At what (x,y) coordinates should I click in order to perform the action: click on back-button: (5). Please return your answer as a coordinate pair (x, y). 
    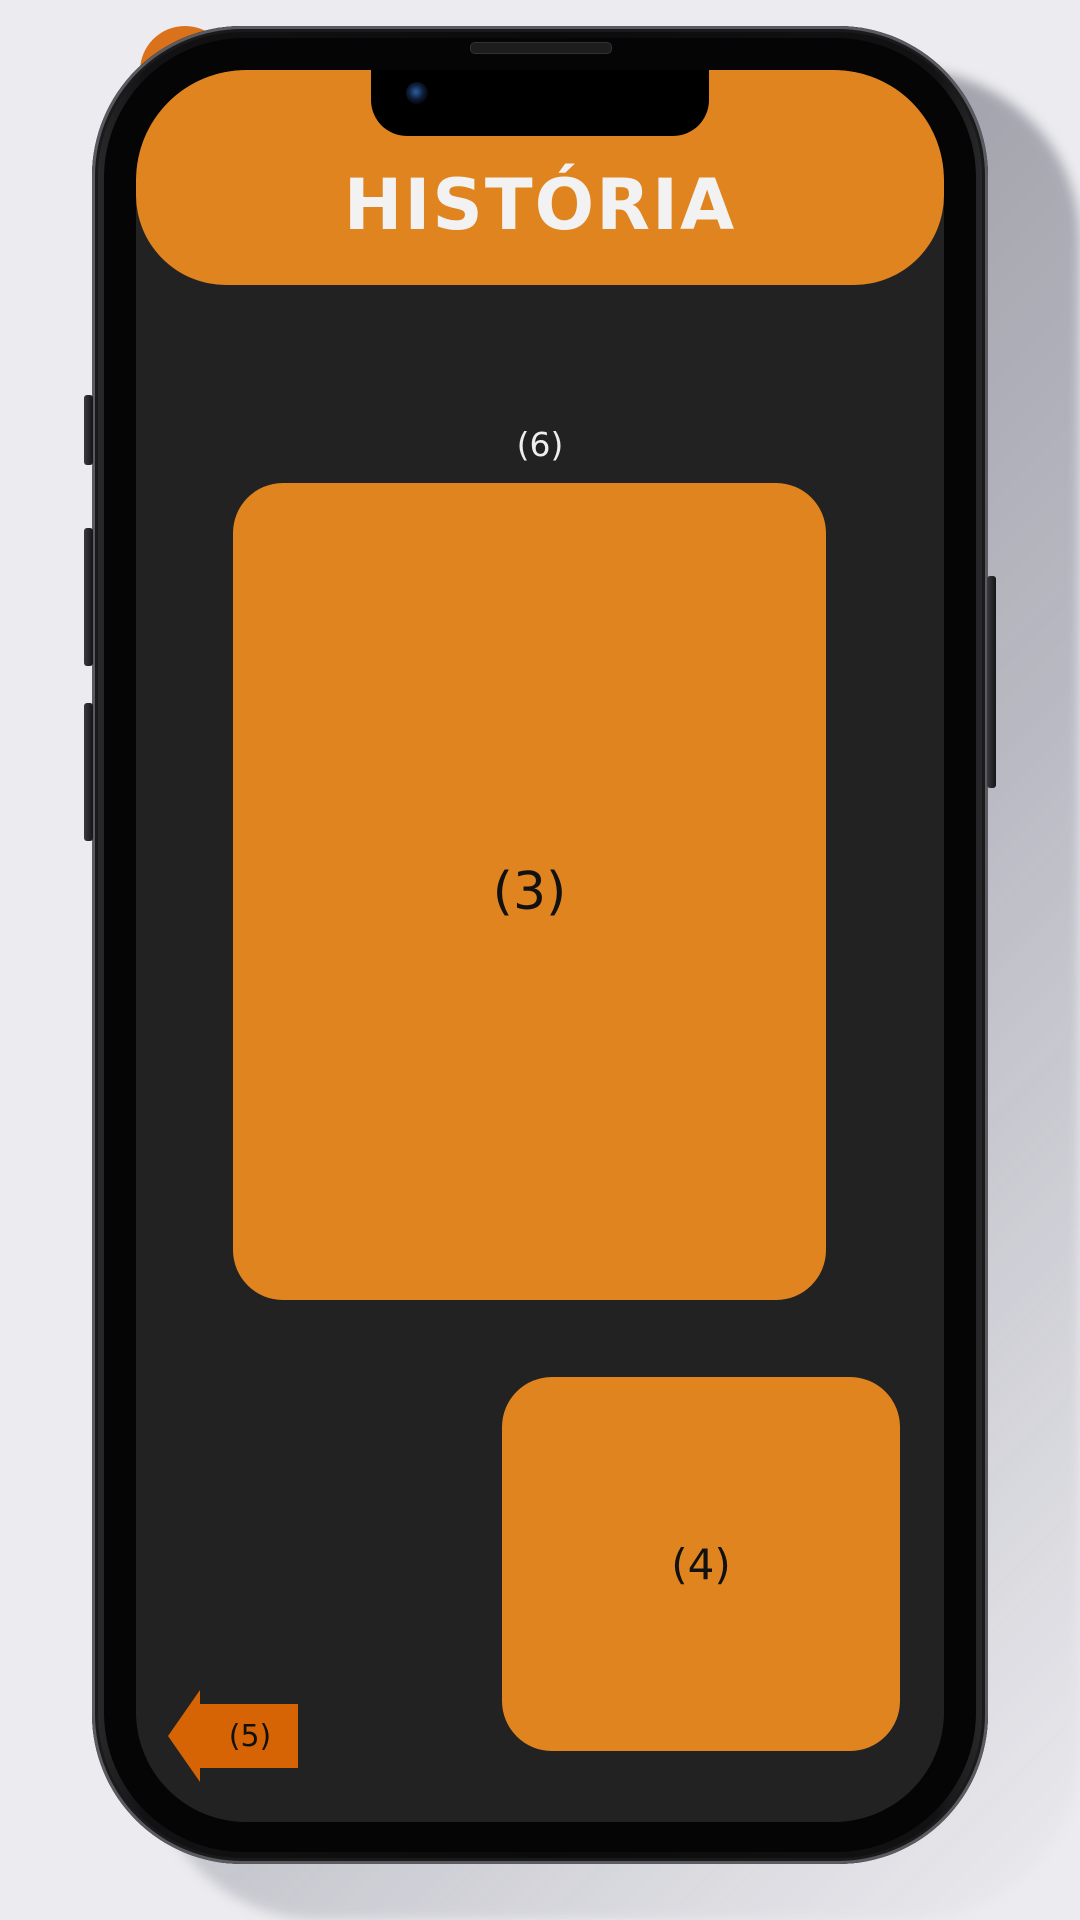
    Looking at the image, I should click on (233, 1736).